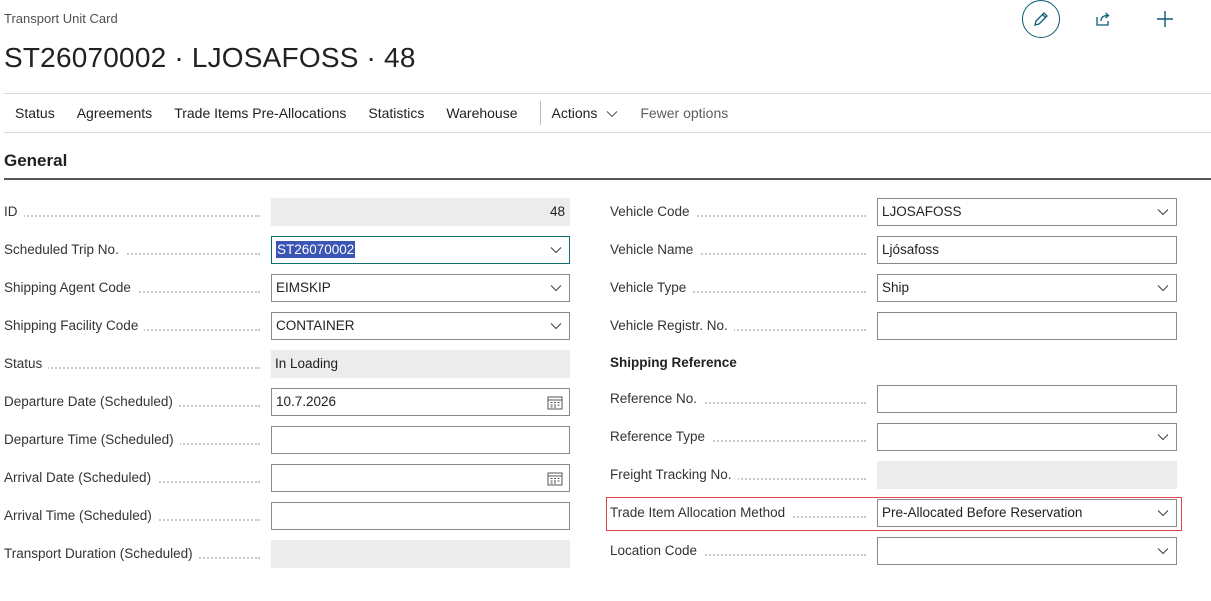 The width and height of the screenshot is (1211, 601). What do you see at coordinates (61, 18) in the screenshot?
I see `page-caption: Transport Unit Card` at bounding box center [61, 18].